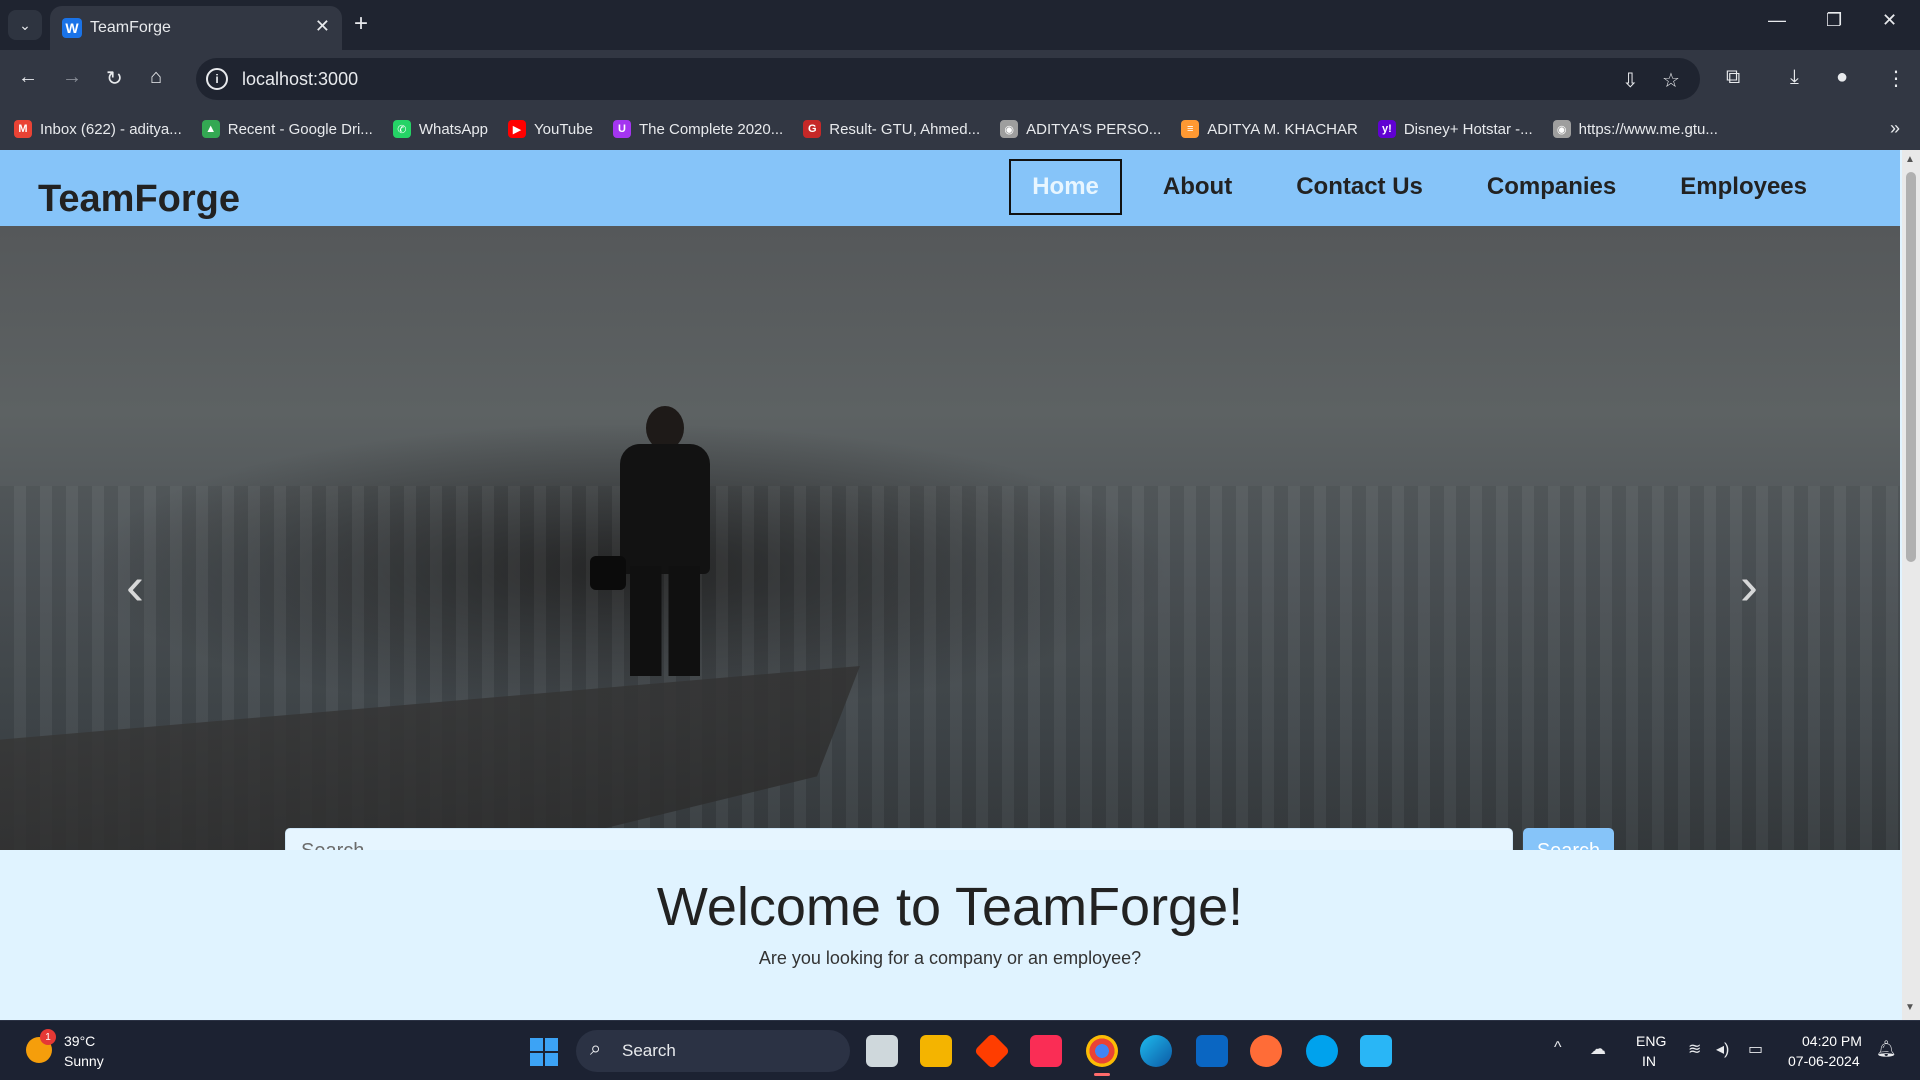  What do you see at coordinates (1911, 585) in the screenshot?
I see `page-scrollbar: ▲ ▼` at bounding box center [1911, 585].